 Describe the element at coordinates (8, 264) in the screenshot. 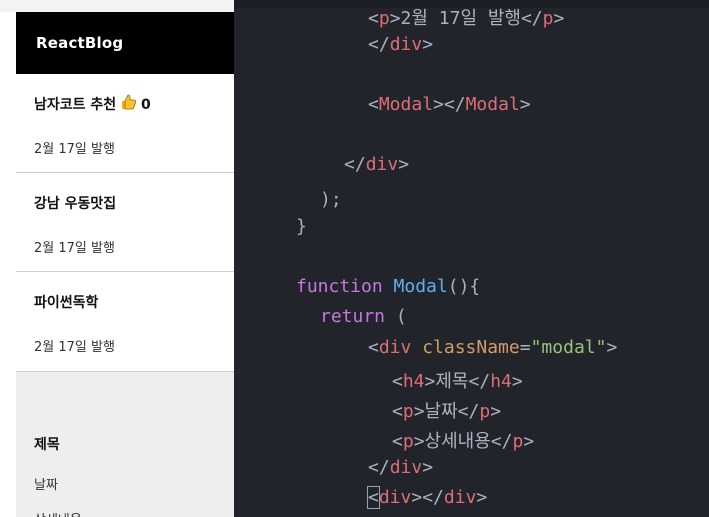

I see `left-gutter` at that location.